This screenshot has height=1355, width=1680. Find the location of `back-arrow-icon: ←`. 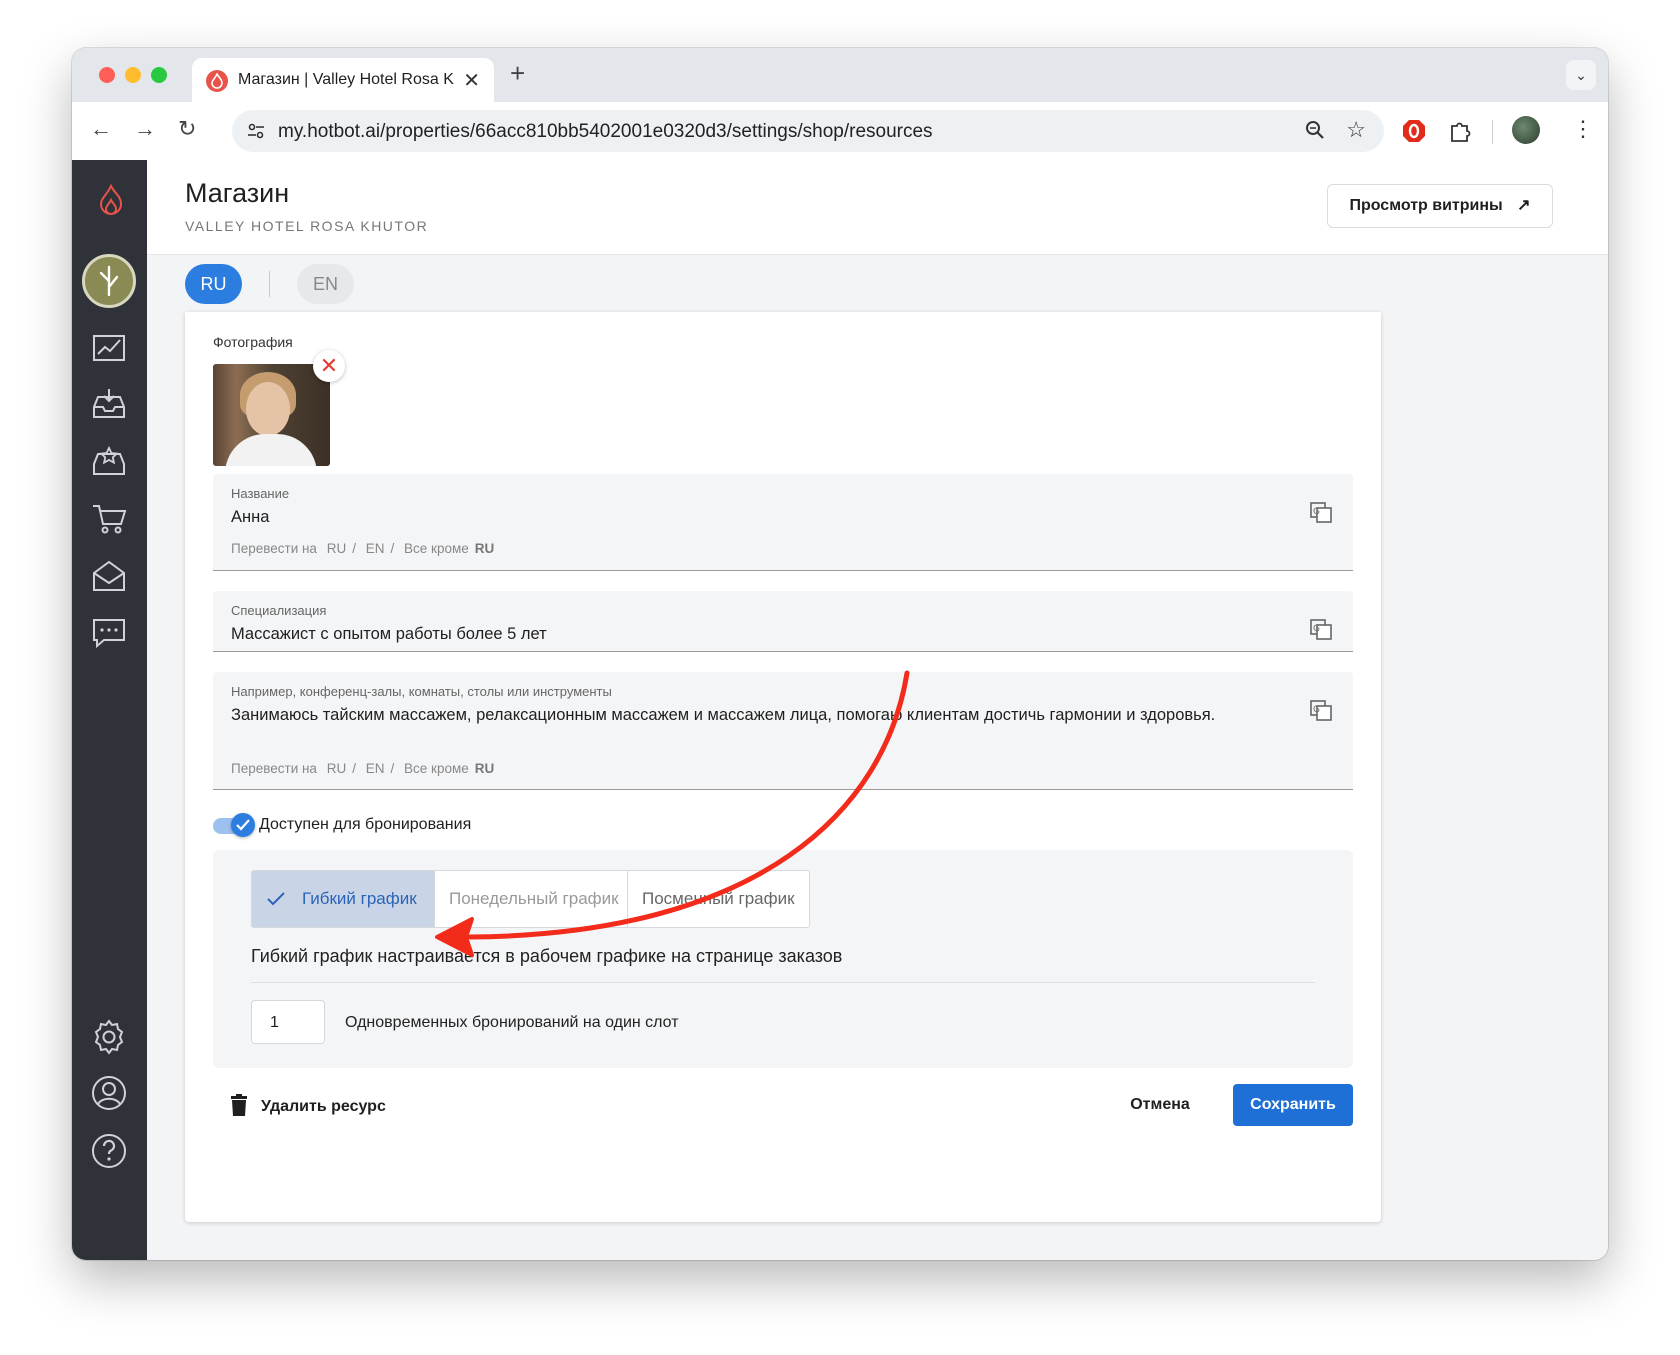

back-arrow-icon: ← is located at coordinates (101, 129).